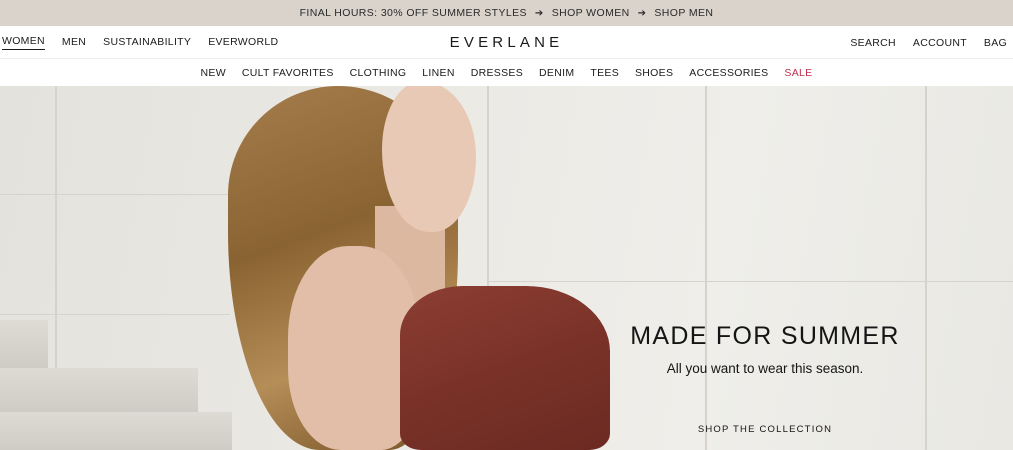 This screenshot has height=450, width=1013. What do you see at coordinates (497, 73) in the screenshot?
I see `category-dresses: DRESSES` at bounding box center [497, 73].